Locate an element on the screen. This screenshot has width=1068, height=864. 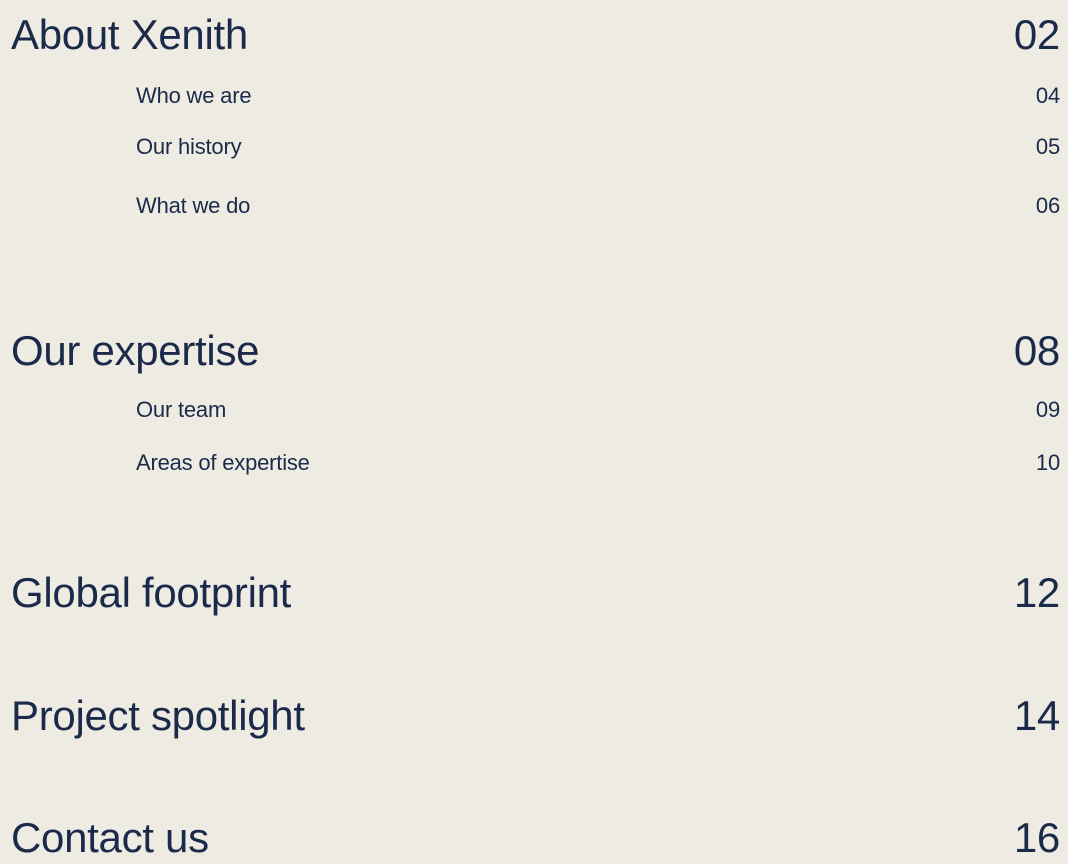
toc-subsection-our-team: Our team 09 is located at coordinates (534, 410).